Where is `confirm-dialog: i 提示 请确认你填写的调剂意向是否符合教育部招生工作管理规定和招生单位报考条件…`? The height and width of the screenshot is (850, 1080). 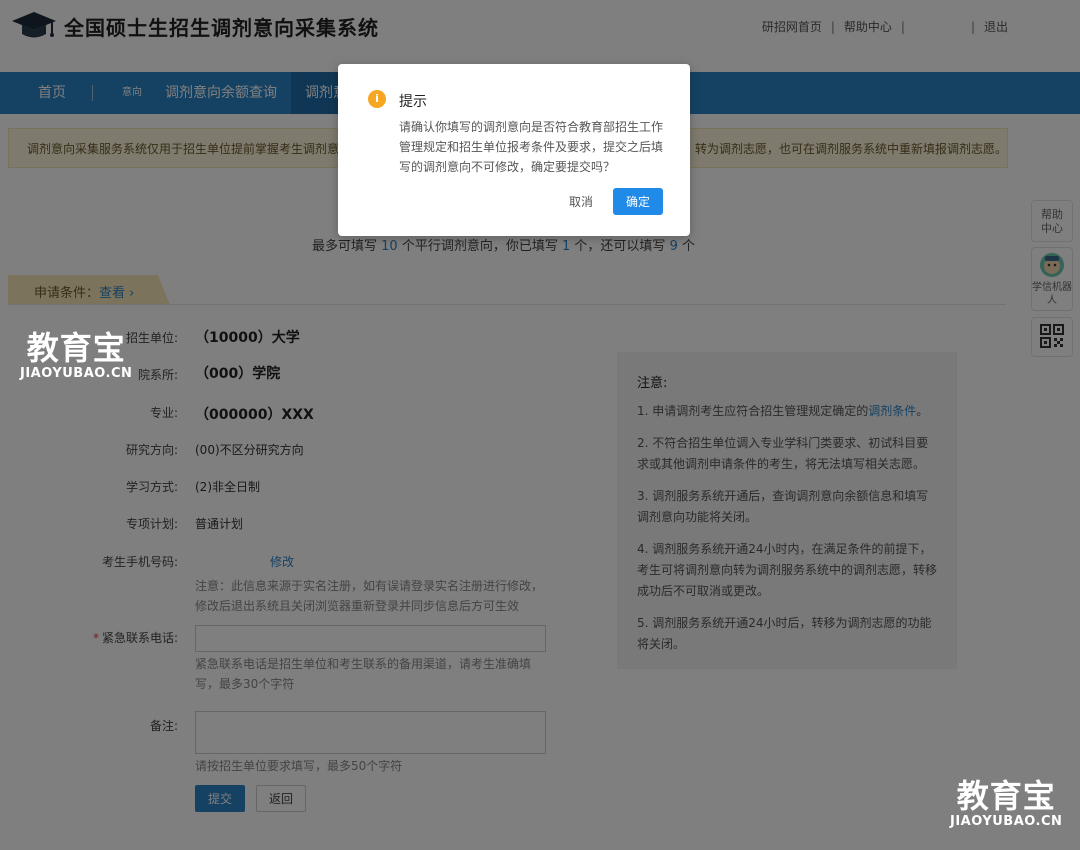 confirm-dialog: i 提示 请确认你填写的调剂意向是否符合教育部招生工作管理规定和招生单位报考条件… is located at coordinates (514, 150).